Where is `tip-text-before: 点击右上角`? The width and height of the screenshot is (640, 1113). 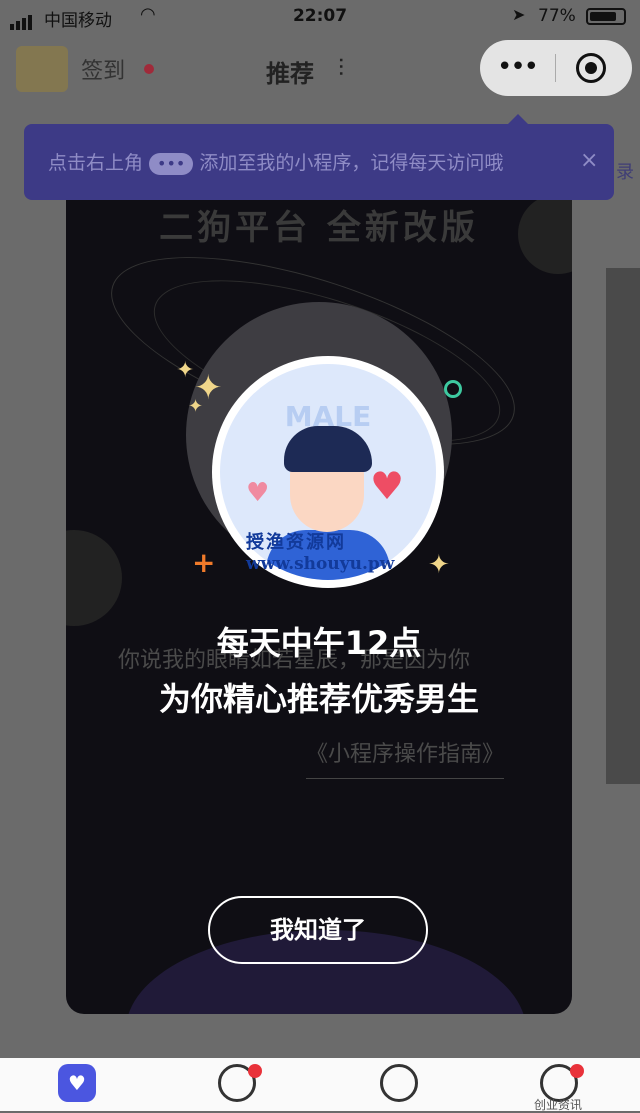 tip-text-before: 点击右上角 is located at coordinates (96, 163).